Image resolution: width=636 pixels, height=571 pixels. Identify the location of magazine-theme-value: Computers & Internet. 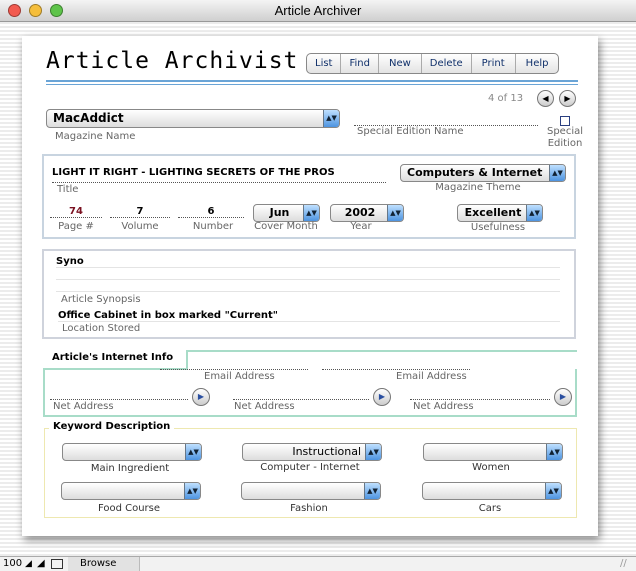
(475, 172).